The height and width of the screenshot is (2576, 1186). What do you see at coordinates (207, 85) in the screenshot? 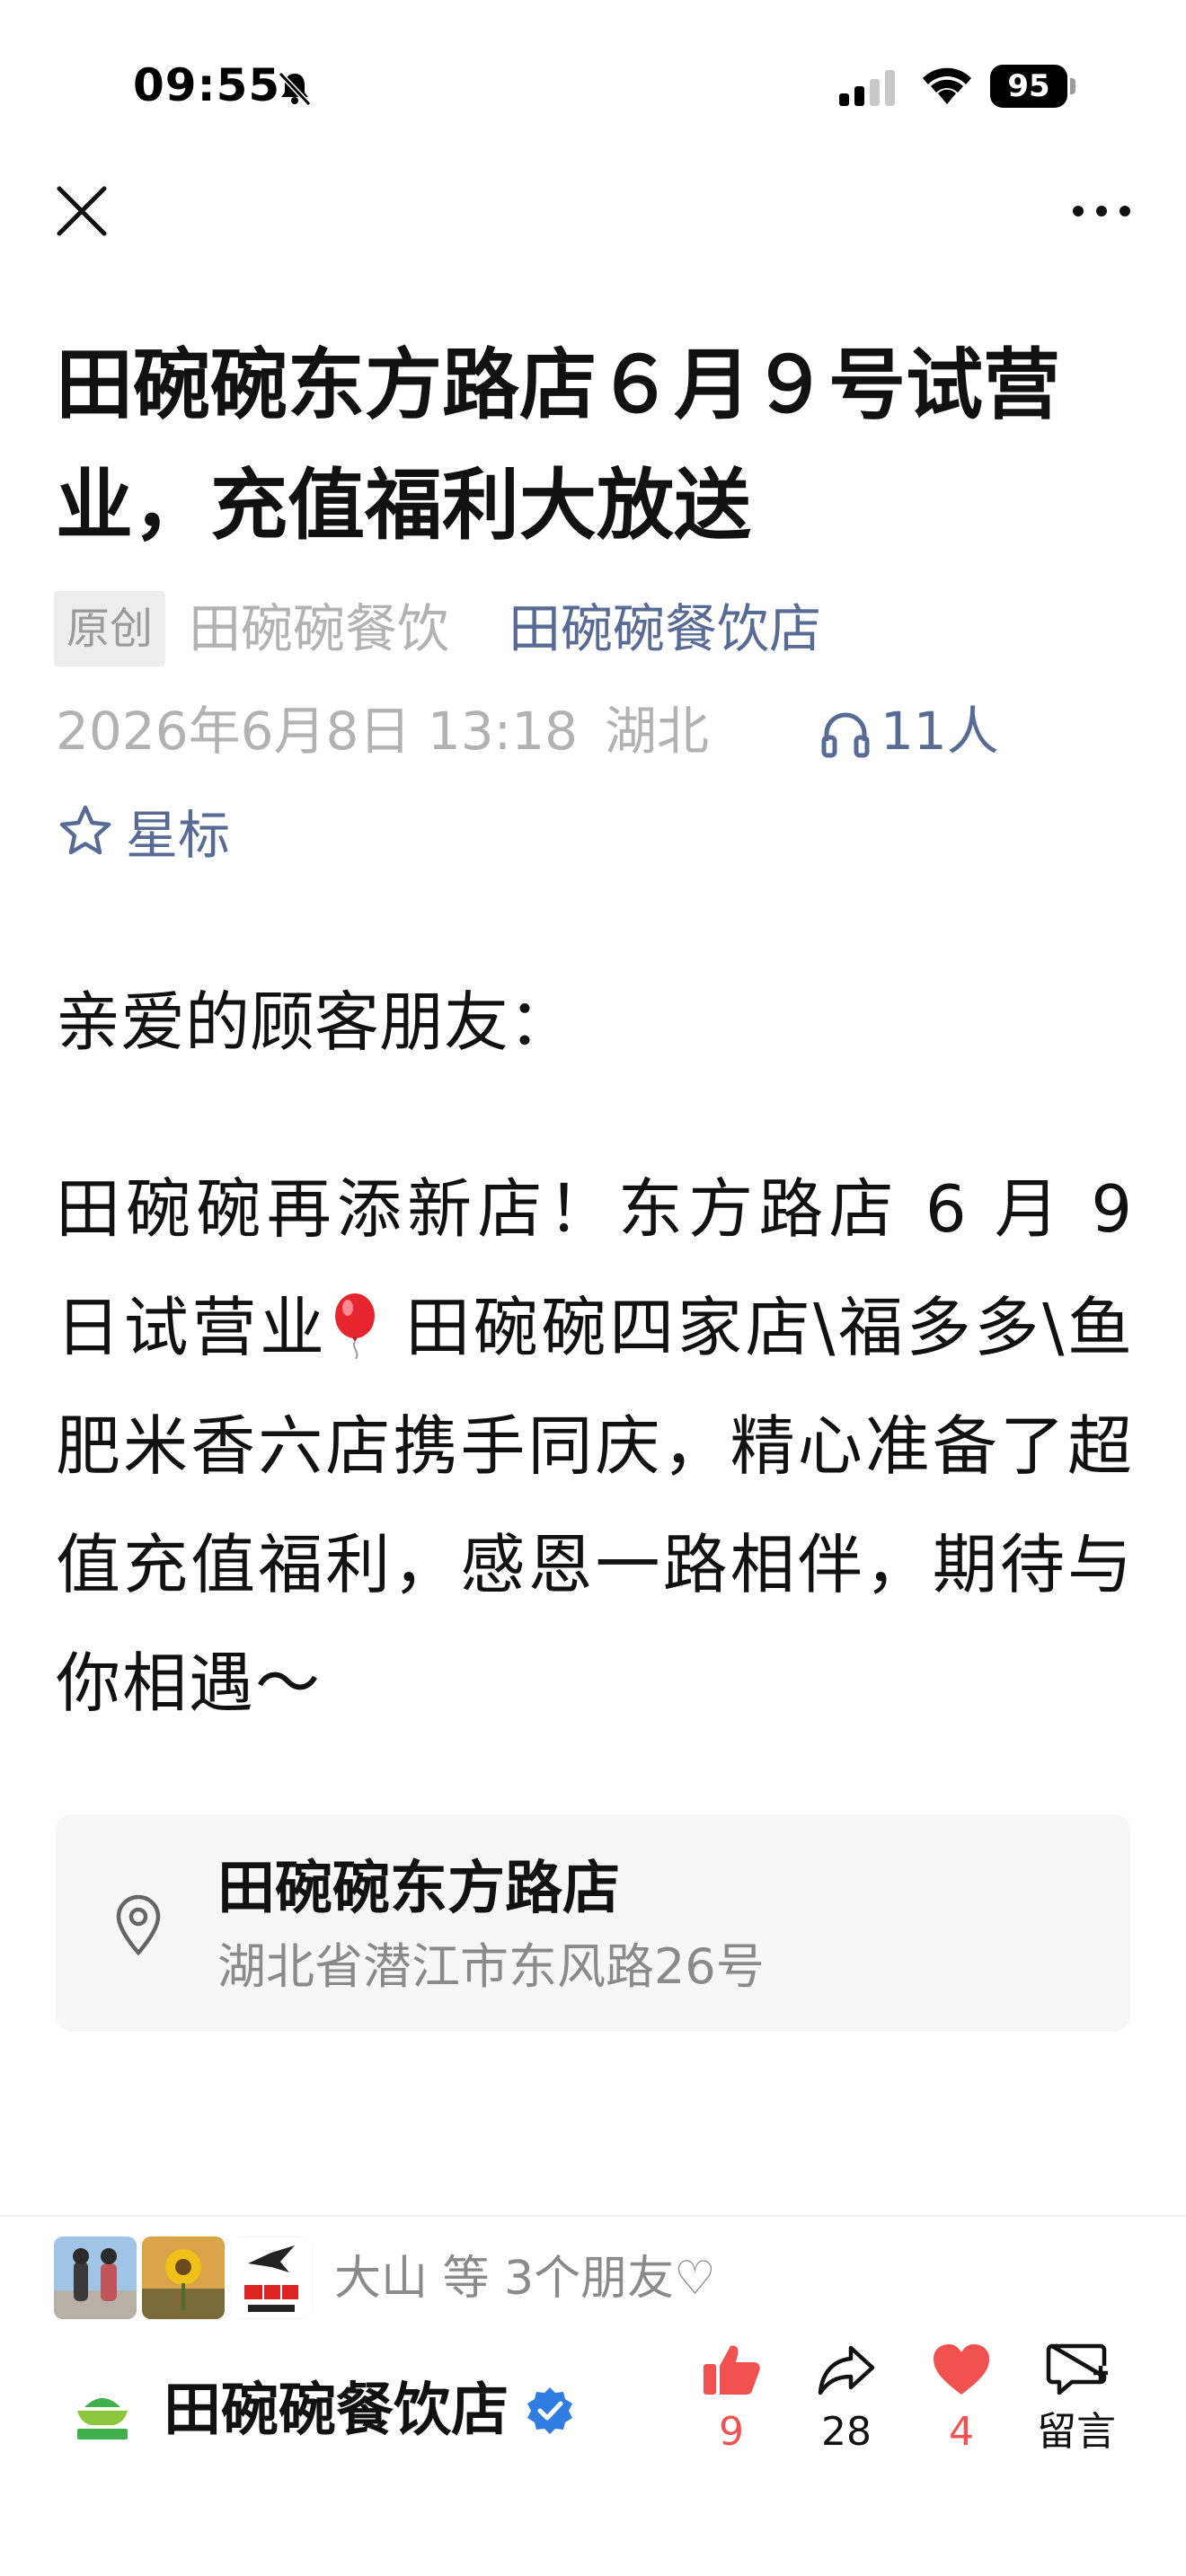
I see `status-time: 09:55` at bounding box center [207, 85].